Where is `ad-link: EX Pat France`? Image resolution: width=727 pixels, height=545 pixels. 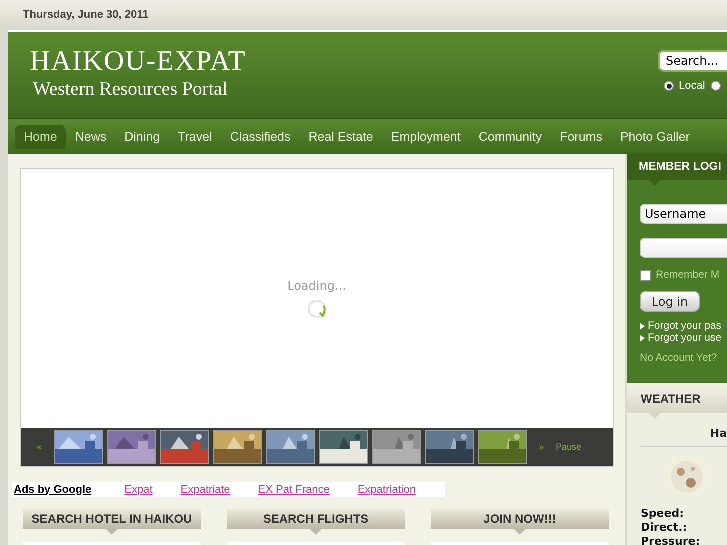
ad-link: EX Pat France is located at coordinates (294, 490).